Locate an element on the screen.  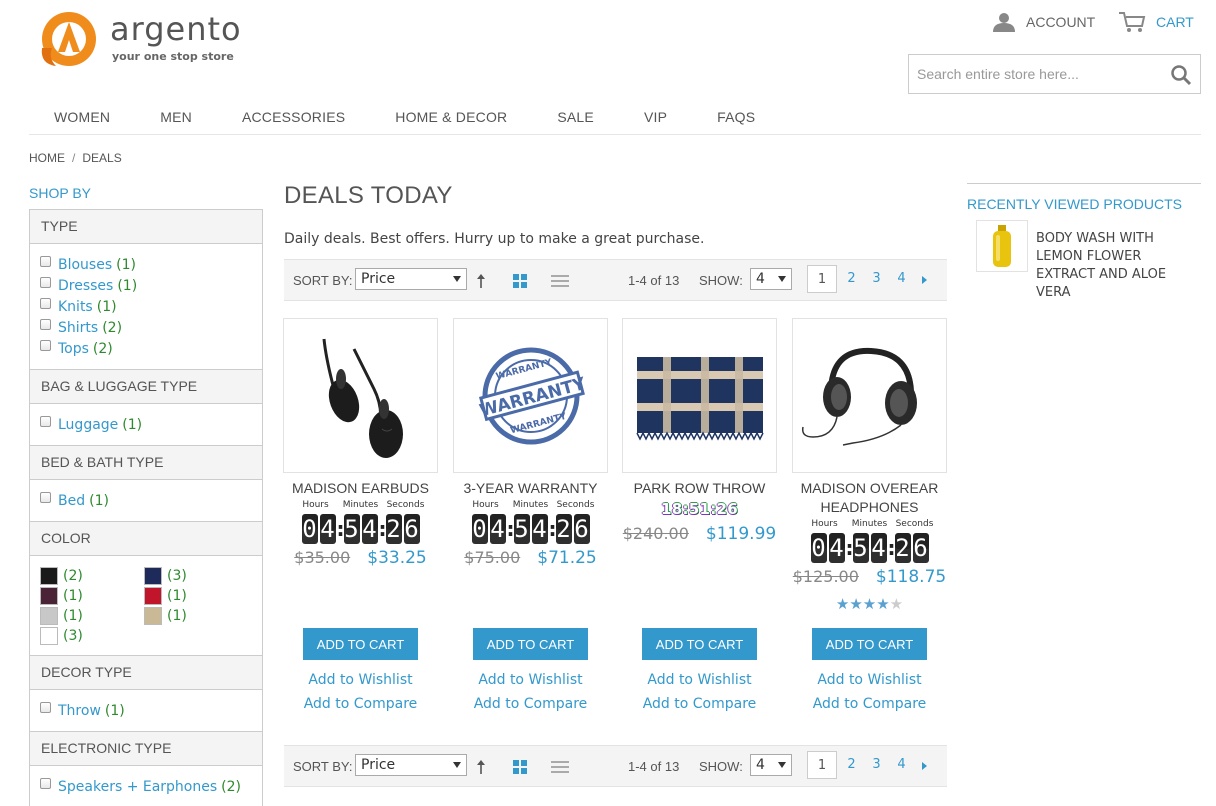
search-input is located at coordinates (1034, 74).